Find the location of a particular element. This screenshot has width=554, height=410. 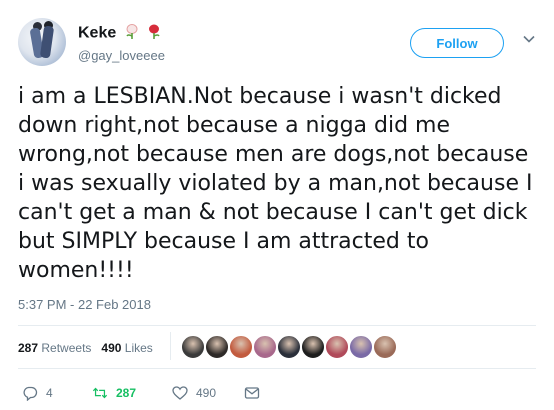

stats-separator is located at coordinates (170, 346).